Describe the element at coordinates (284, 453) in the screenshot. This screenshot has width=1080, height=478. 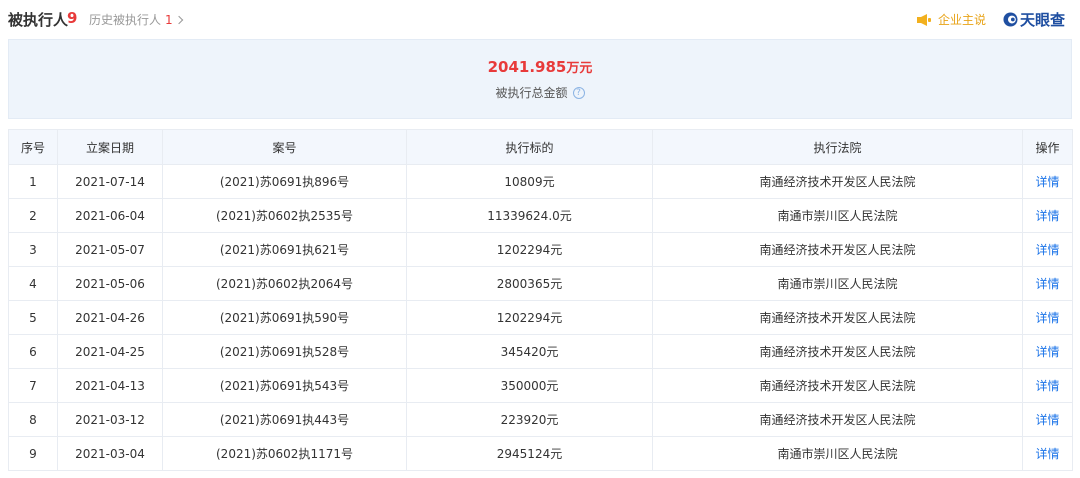
I see `cell-case-no: (2021)苏0602执1171号` at that location.